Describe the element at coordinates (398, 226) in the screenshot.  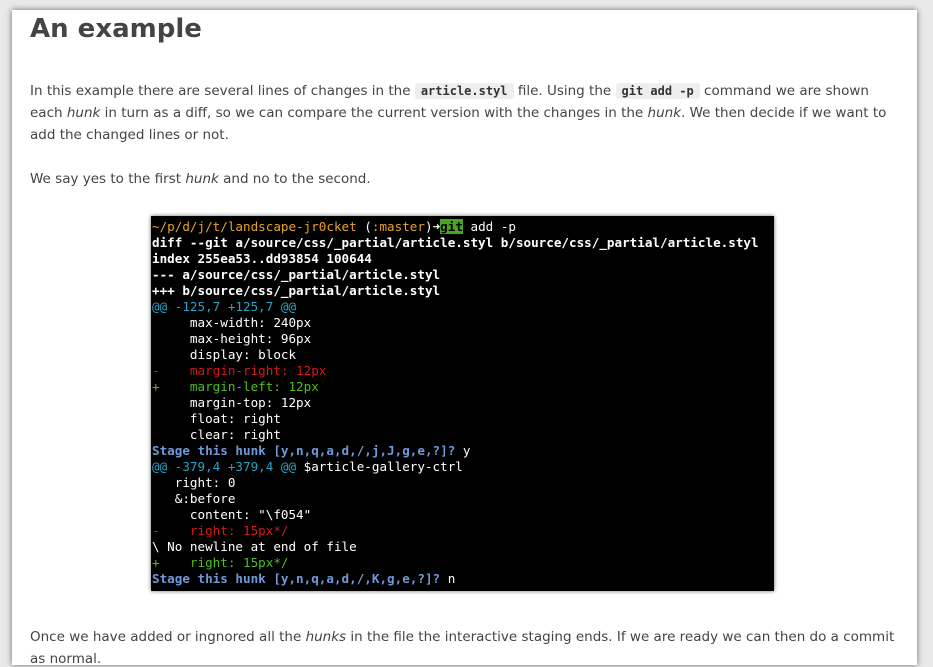
I see `prompt-branch: :master` at that location.